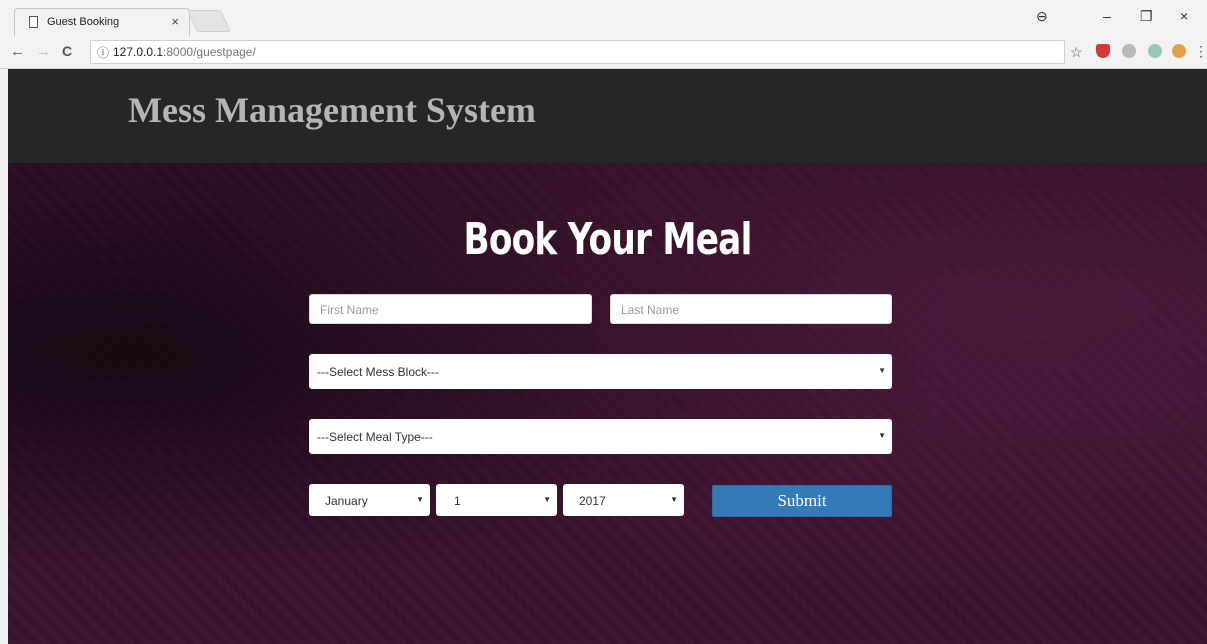 The height and width of the screenshot is (644, 1207). What do you see at coordinates (603, 18) in the screenshot?
I see `browser-tab-bar: Guest Booking × ⊖ – ❐ ×` at bounding box center [603, 18].